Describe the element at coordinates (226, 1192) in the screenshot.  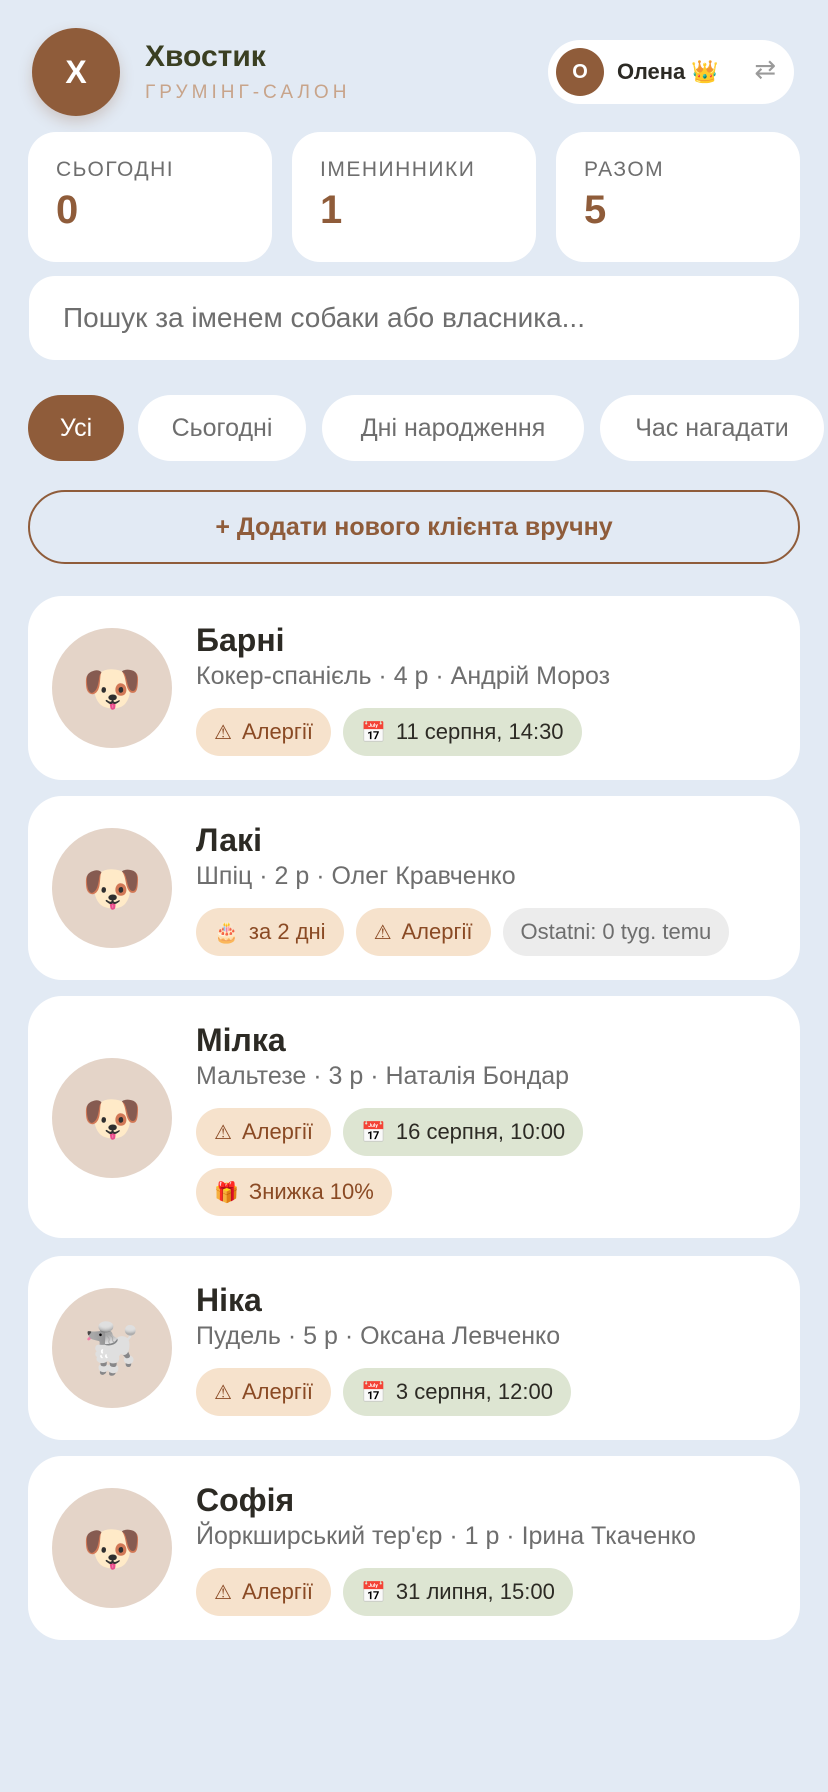
I see `gift-icon: 🎁` at that location.